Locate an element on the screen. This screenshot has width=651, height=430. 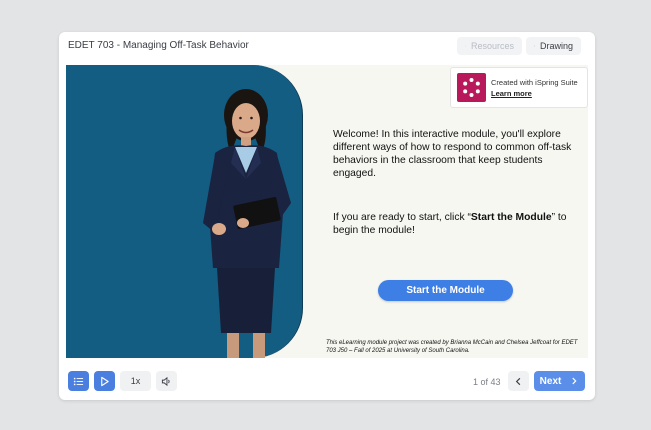
course-title: EDET 703 - Managing Off-Task Behavior is located at coordinates (158, 45).